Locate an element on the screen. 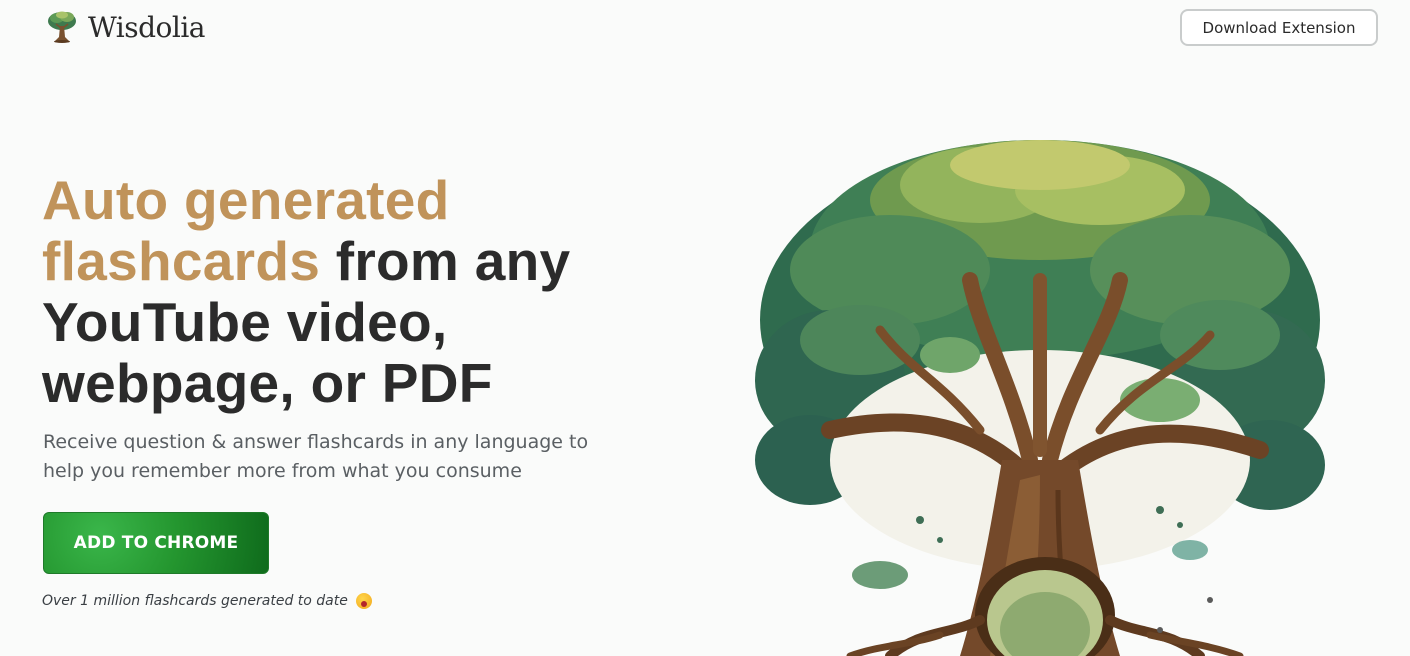  brand-name: Wisdolia is located at coordinates (147, 27).